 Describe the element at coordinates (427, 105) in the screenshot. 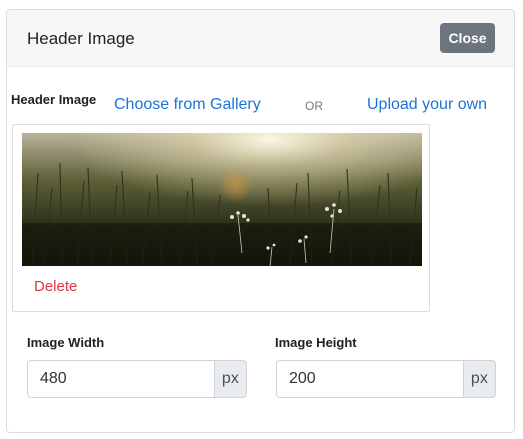

I see `upload-your-own-link: Upload your own` at that location.